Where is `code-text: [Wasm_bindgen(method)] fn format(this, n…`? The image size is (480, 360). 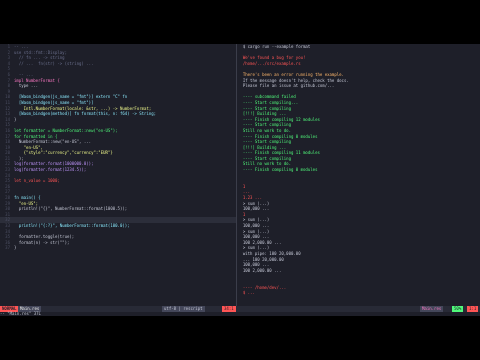
code-text: [Wasm_bindgen(method)] fn format(this, n… is located at coordinates (85, 114).